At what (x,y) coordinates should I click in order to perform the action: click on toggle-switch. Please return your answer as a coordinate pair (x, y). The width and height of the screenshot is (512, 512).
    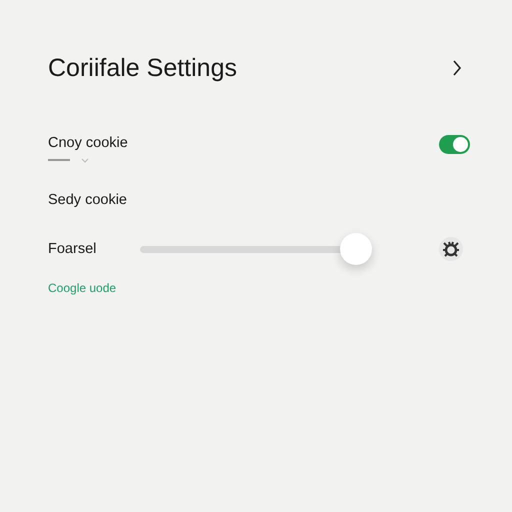
    Looking at the image, I should click on (454, 144).